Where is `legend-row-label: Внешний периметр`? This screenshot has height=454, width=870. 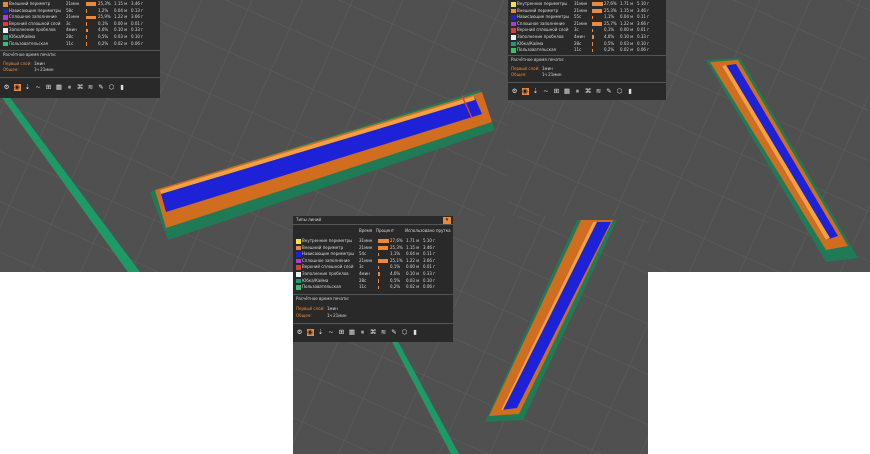 legend-row-label: Внешний периметр is located at coordinates (538, 10).